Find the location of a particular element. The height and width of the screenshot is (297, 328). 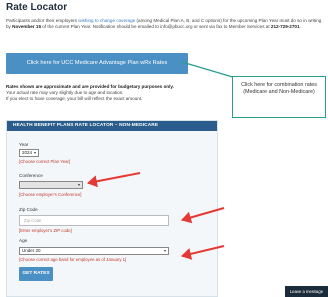

intro-phone: 212-729-2701 is located at coordinates (285, 27).